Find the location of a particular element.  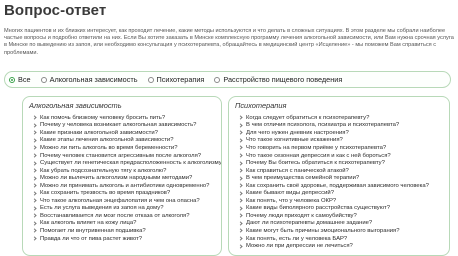

question-item: Как понять, есть ли у человека БАР? is located at coordinates (333, 239).